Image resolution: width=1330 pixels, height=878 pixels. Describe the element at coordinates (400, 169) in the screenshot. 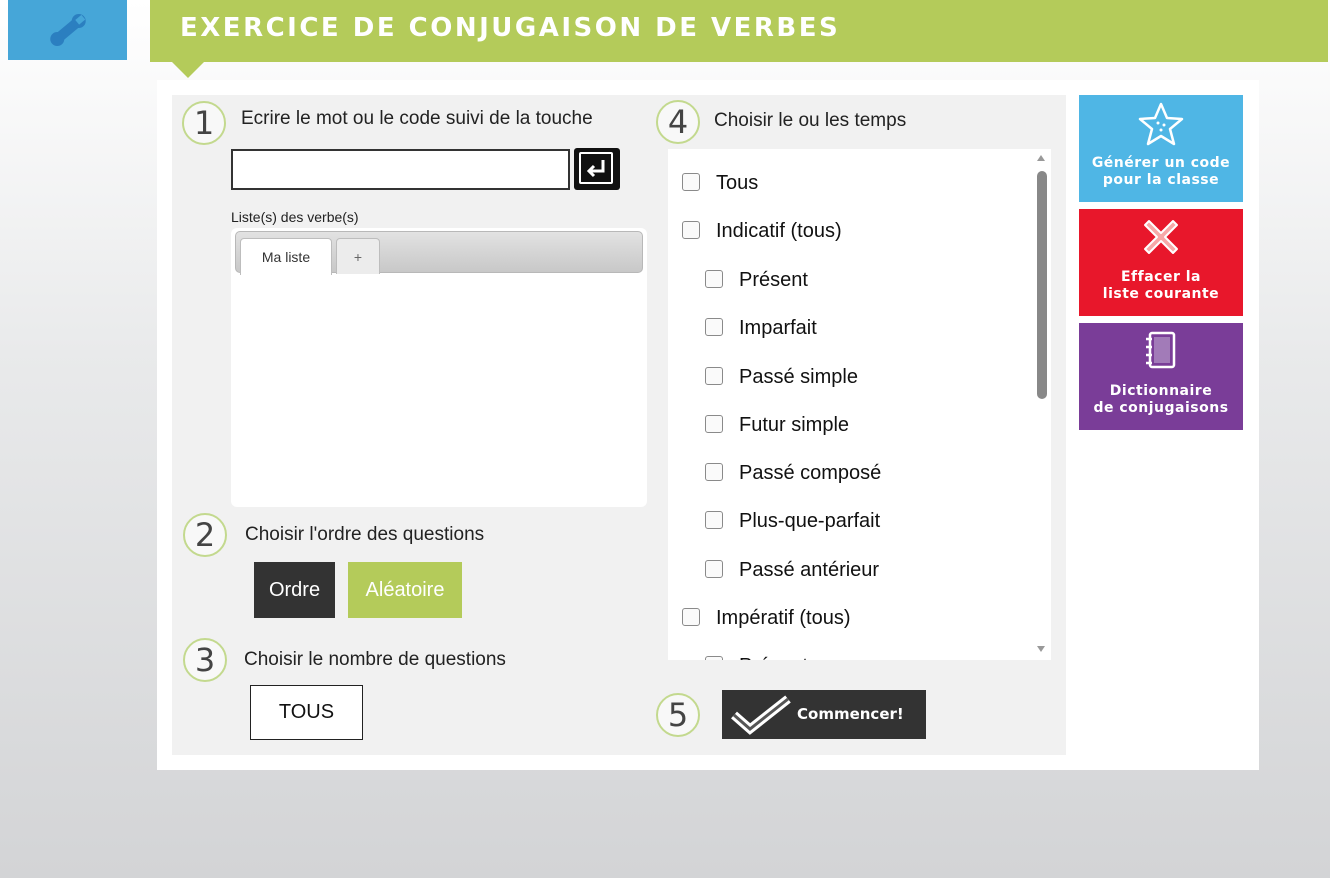

I see `word-input` at that location.